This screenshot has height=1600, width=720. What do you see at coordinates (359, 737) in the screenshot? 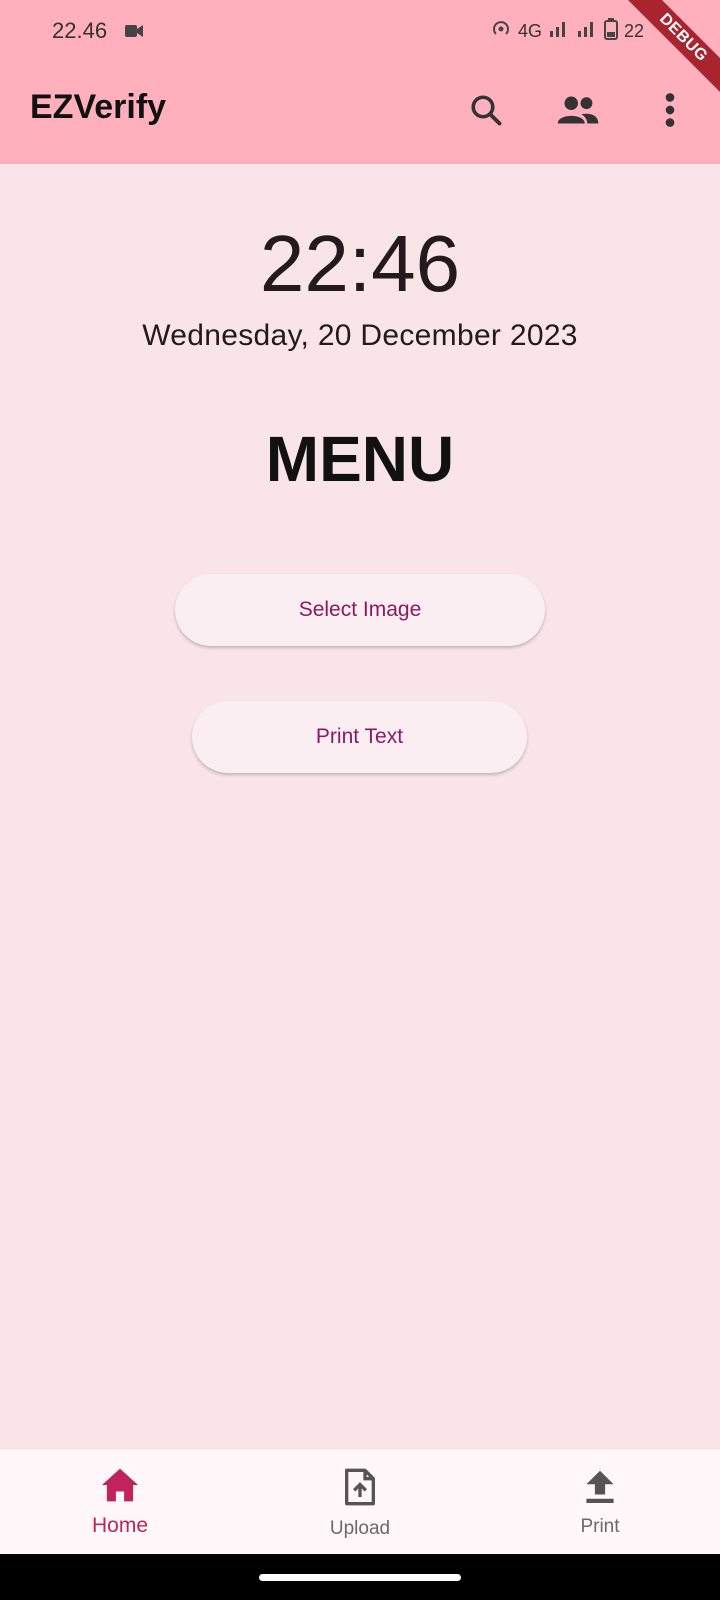
I see `print-text-button: Print Text` at bounding box center [359, 737].